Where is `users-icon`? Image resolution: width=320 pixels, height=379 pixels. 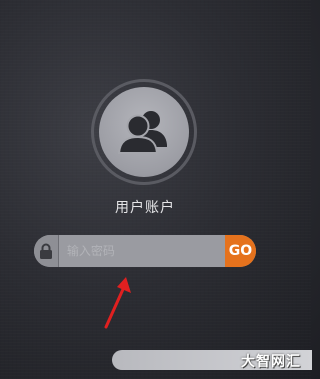 users-icon is located at coordinates (142, 132).